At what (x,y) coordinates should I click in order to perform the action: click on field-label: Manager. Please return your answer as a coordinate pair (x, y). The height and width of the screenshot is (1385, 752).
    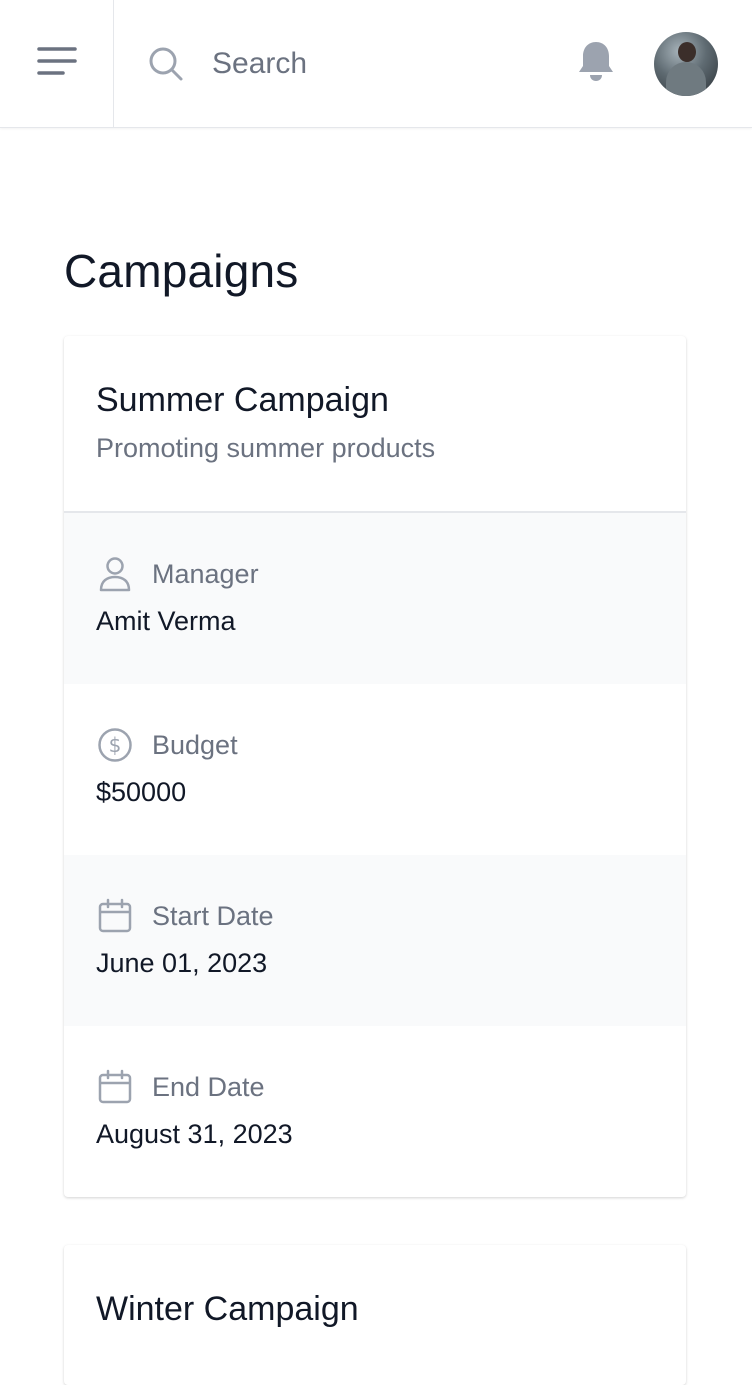
    Looking at the image, I should click on (205, 573).